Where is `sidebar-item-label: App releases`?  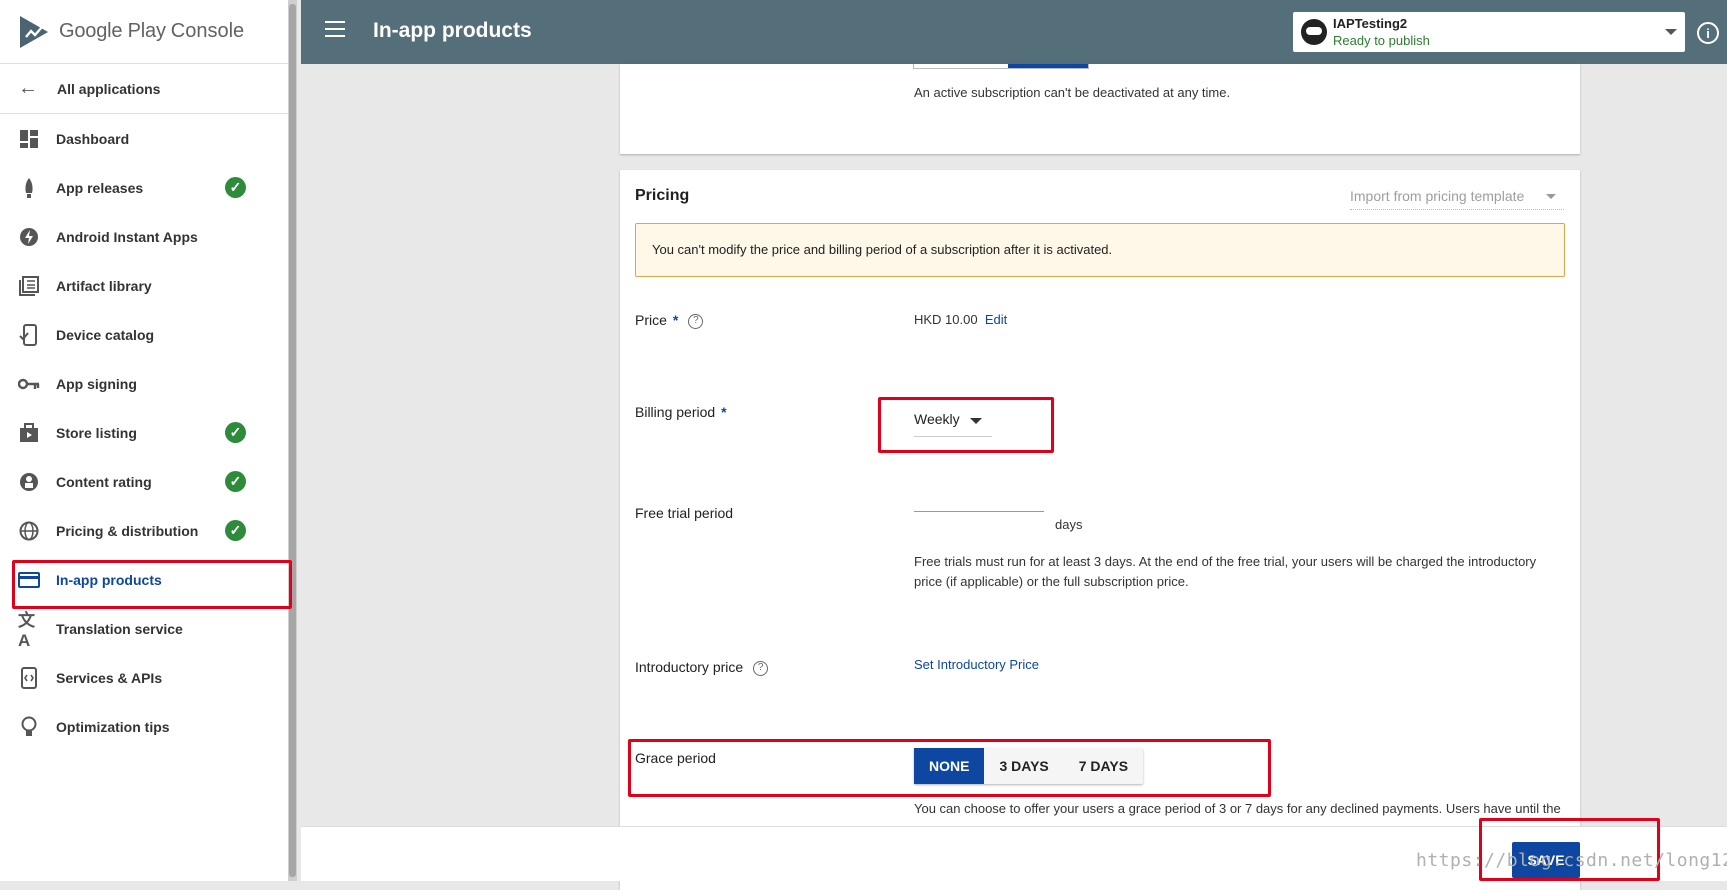 sidebar-item-label: App releases is located at coordinates (100, 187).